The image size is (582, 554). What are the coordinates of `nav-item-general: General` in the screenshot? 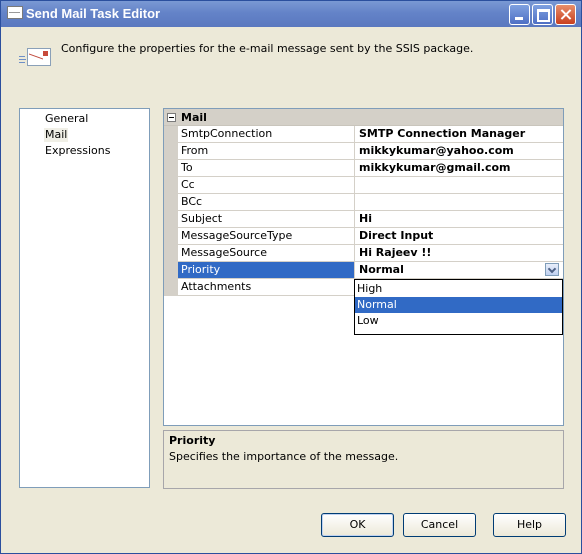 It's located at (66, 119).